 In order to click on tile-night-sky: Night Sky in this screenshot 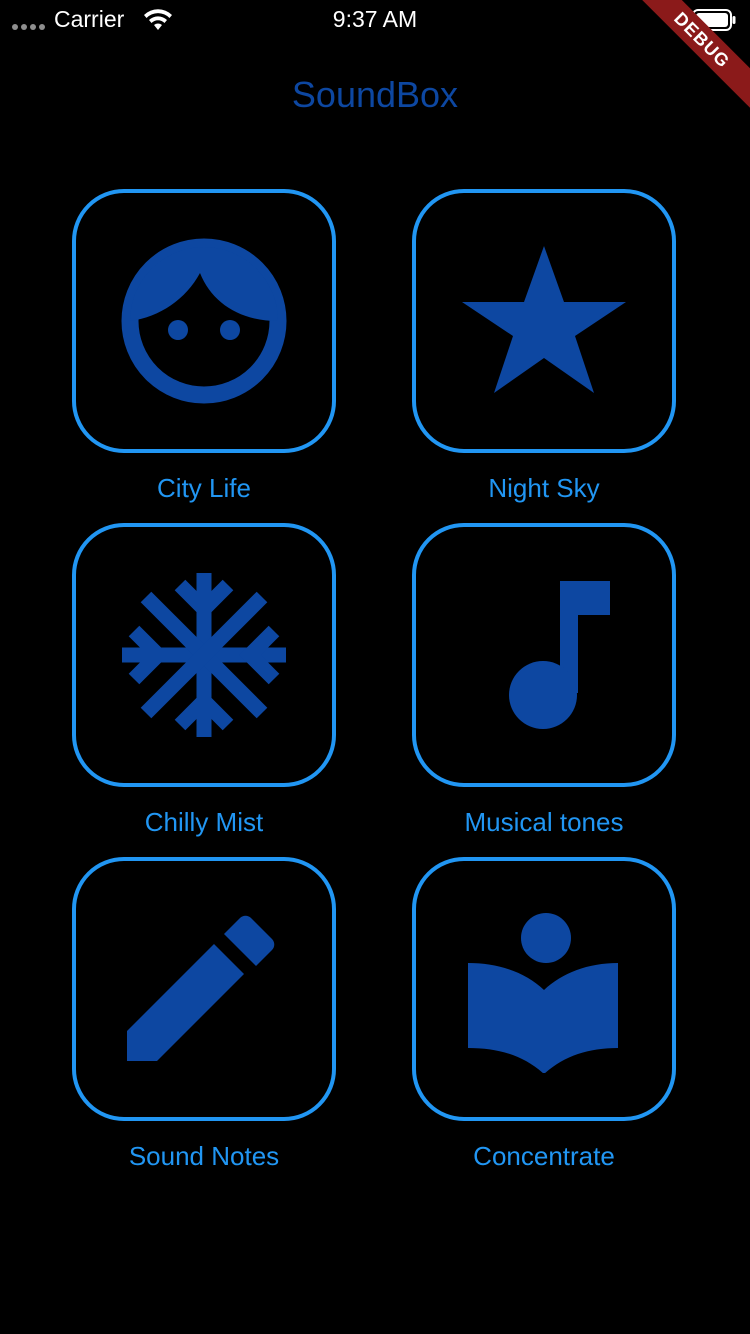, I will do `click(544, 346)`.